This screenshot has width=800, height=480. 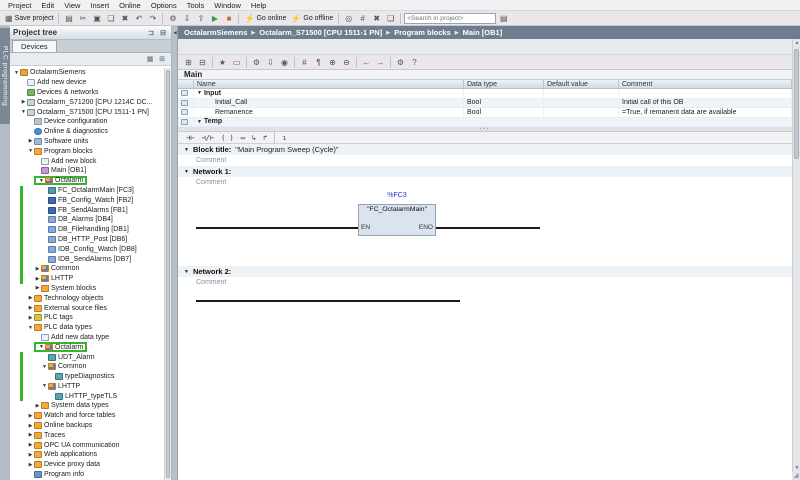 I want to click on tree-scrollbar-thumb, so click(x=168, y=274).